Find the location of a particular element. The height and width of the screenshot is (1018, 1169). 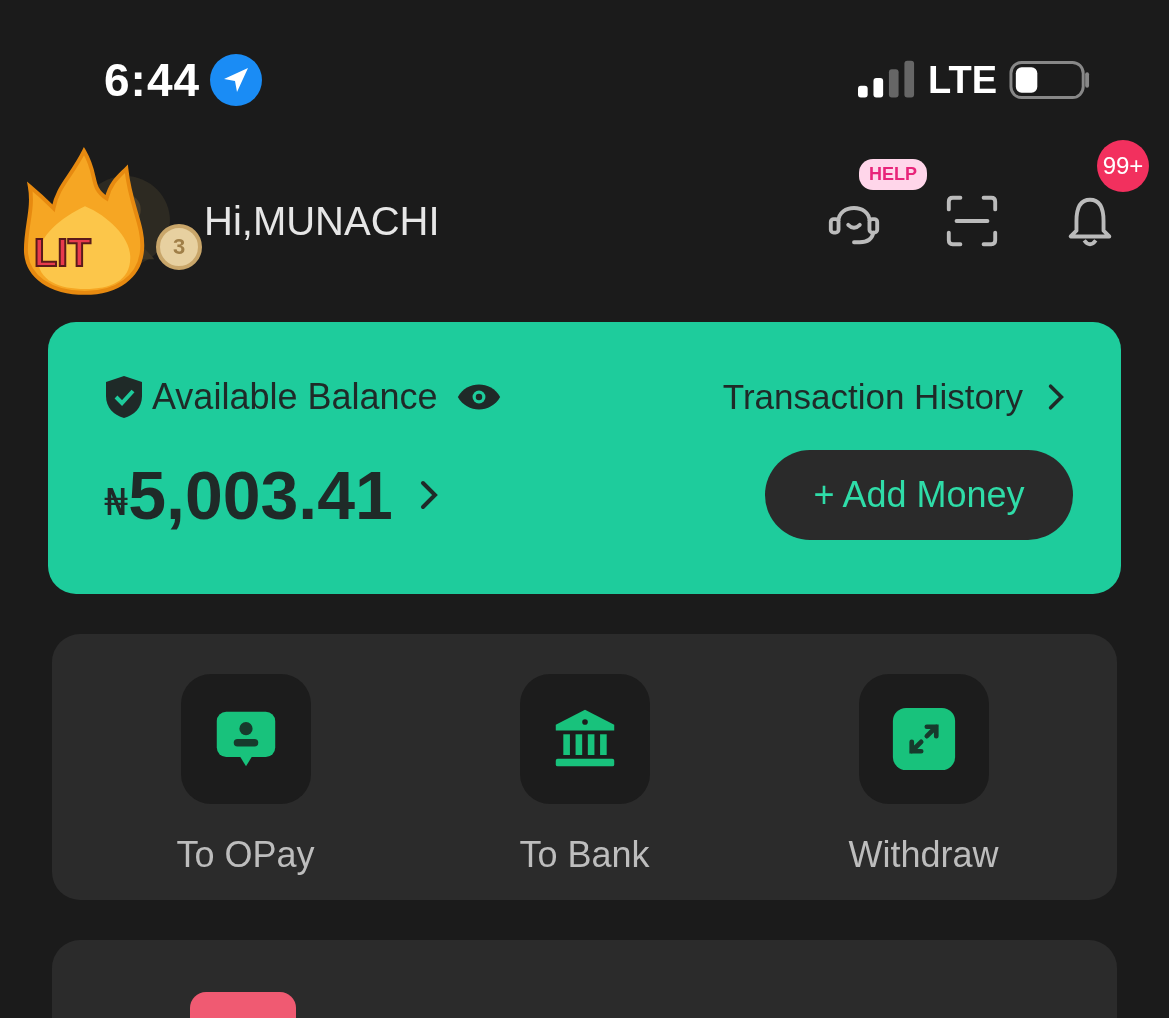

action-label: To OPay is located at coordinates (245, 855).